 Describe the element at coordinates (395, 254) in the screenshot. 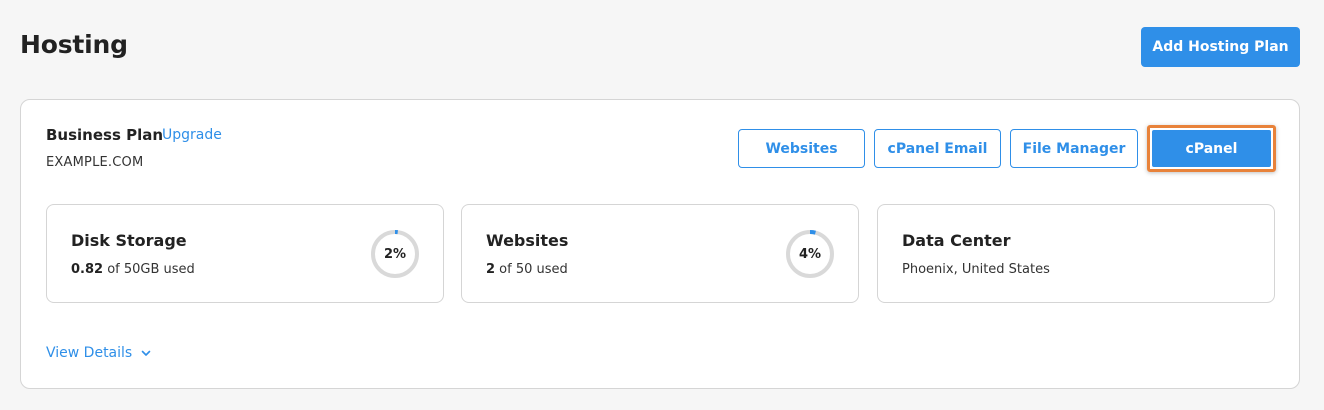

I see `disk-usage-percent: 2%` at that location.